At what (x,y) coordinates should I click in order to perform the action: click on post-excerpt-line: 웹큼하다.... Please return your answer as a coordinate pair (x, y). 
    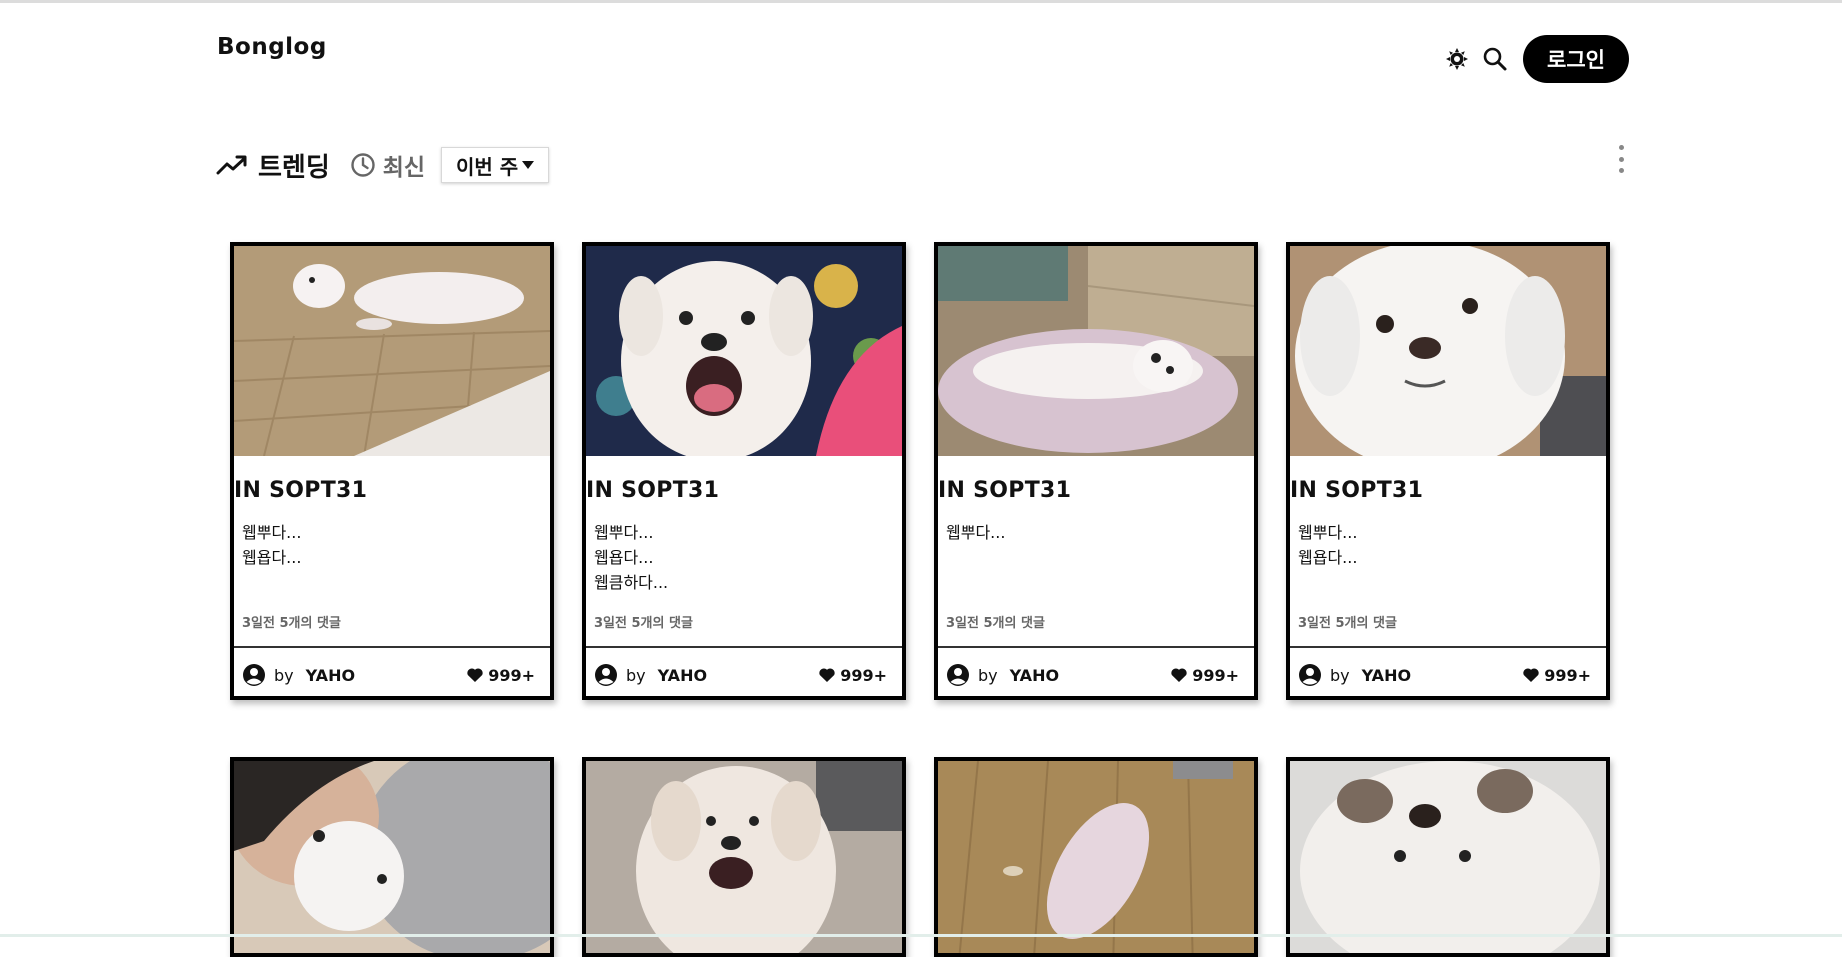
    Looking at the image, I should click on (631, 582).